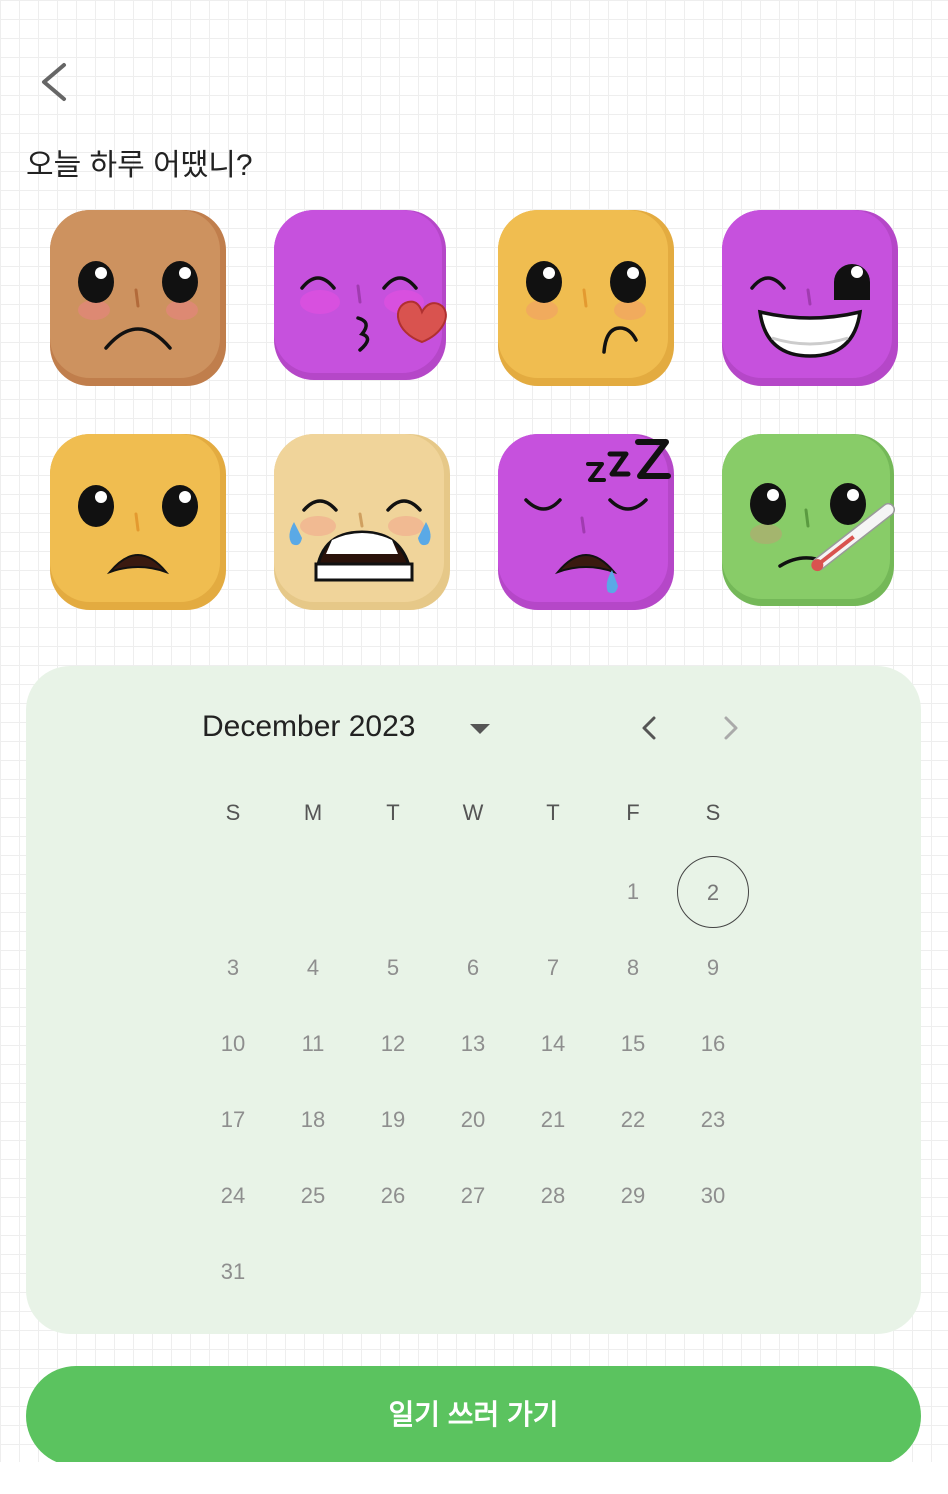 Image resolution: width=948 pixels, height=1494 pixels. Describe the element at coordinates (713, 1044) in the screenshot. I see `calendar-day: 16` at that location.